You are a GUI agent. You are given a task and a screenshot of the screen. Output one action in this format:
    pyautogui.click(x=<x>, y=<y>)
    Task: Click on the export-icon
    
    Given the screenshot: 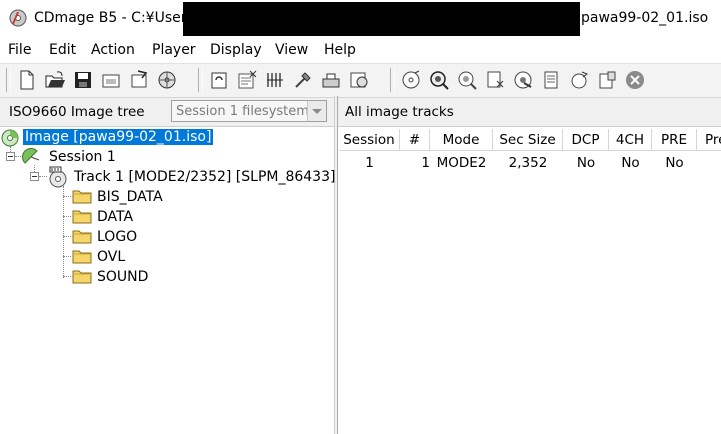 What is the action you would take?
    pyautogui.click(x=111, y=80)
    